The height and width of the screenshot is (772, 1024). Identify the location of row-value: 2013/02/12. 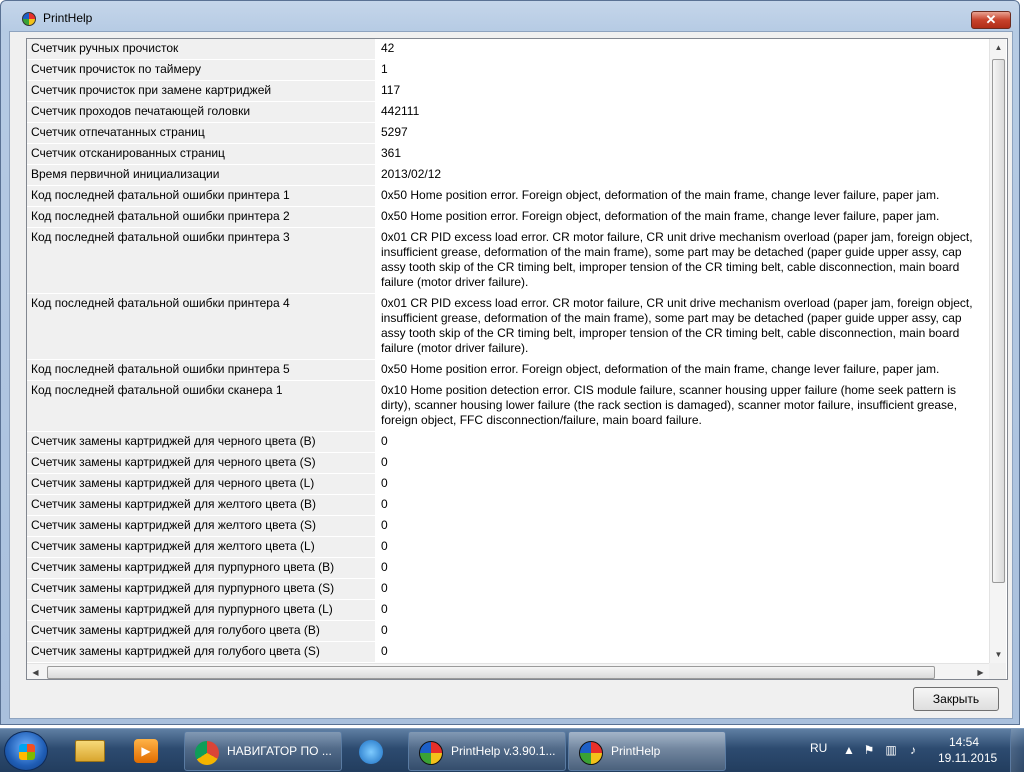
(682, 175).